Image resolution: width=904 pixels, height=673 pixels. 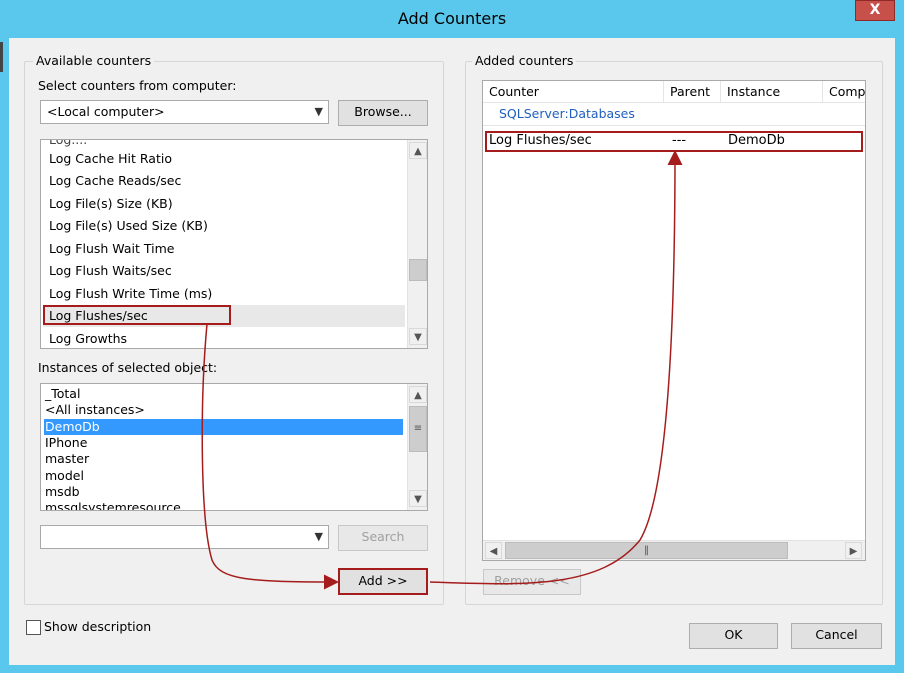 What do you see at coordinates (130, 294) in the screenshot?
I see `counter-item: Log Flush Write Time (ms)` at bounding box center [130, 294].